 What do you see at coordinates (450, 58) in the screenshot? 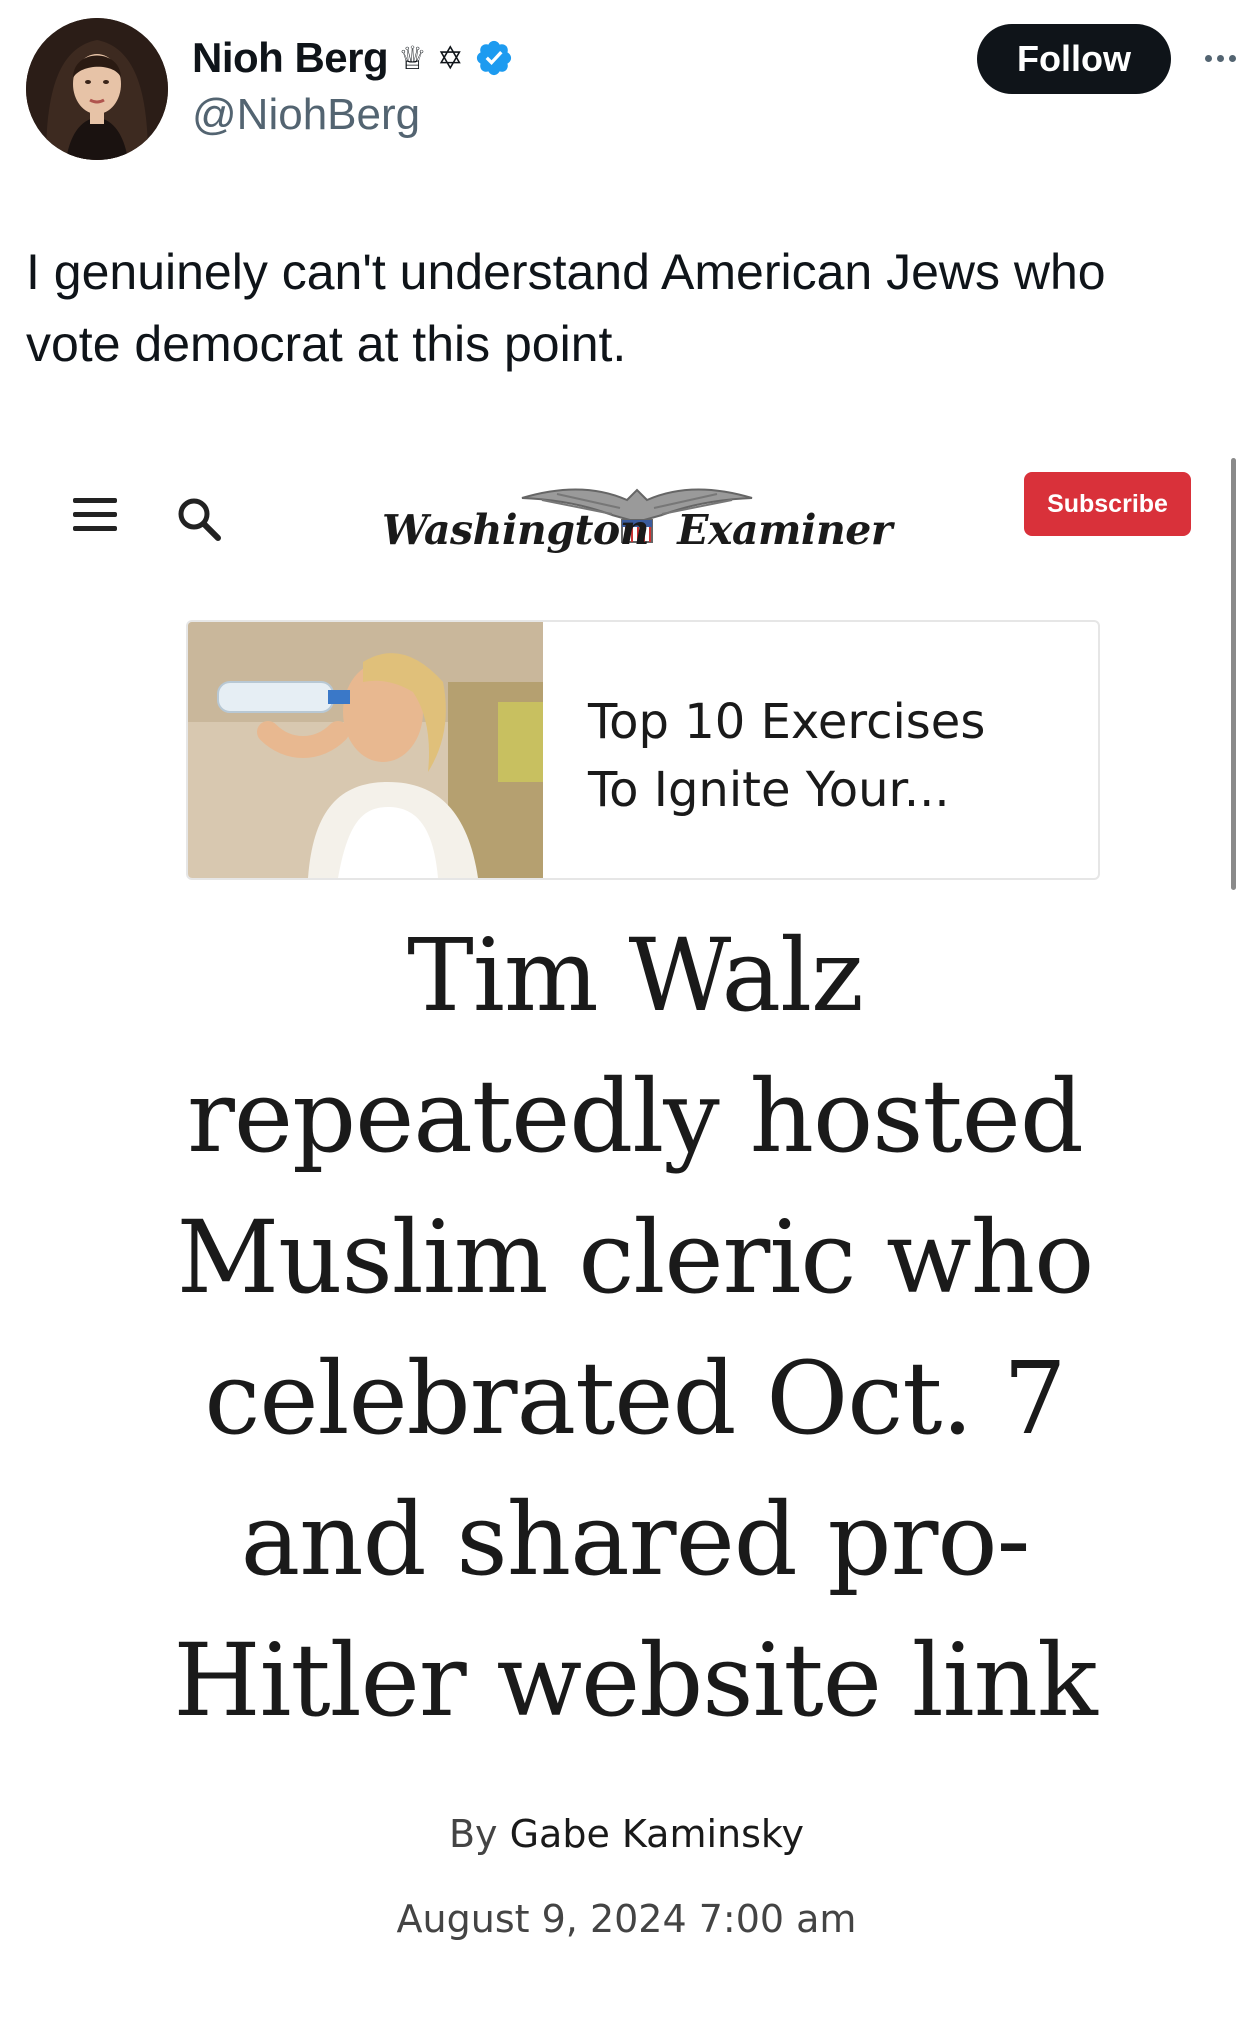
I see `star-of-david-badge: ✡` at bounding box center [450, 58].